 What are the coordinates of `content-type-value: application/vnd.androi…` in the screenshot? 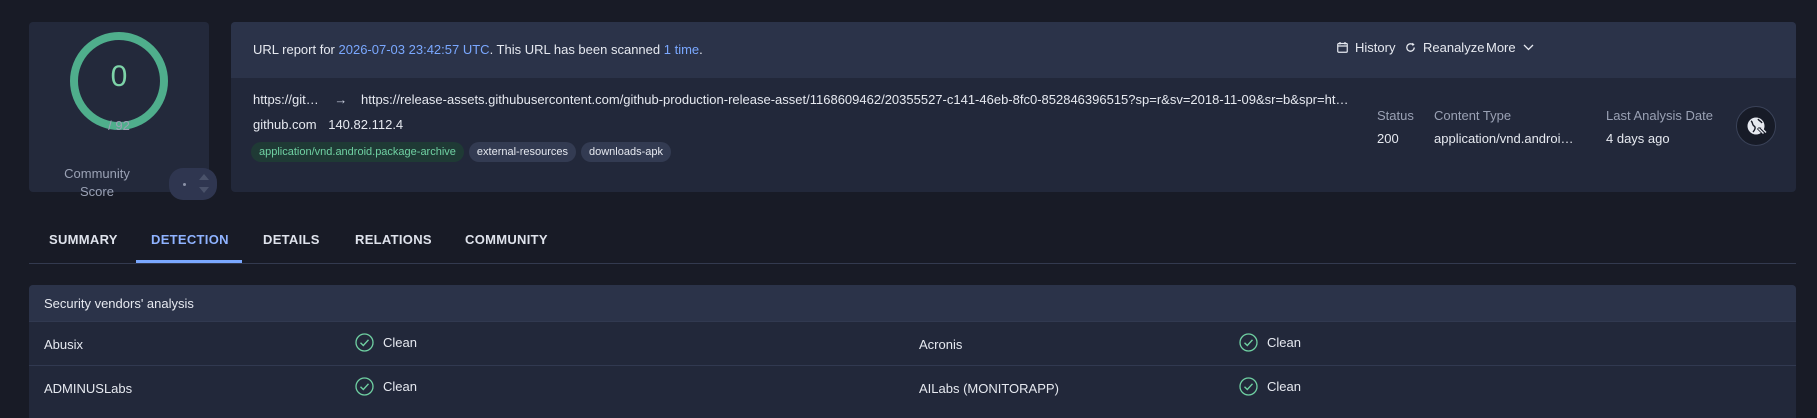 It's located at (1504, 138).